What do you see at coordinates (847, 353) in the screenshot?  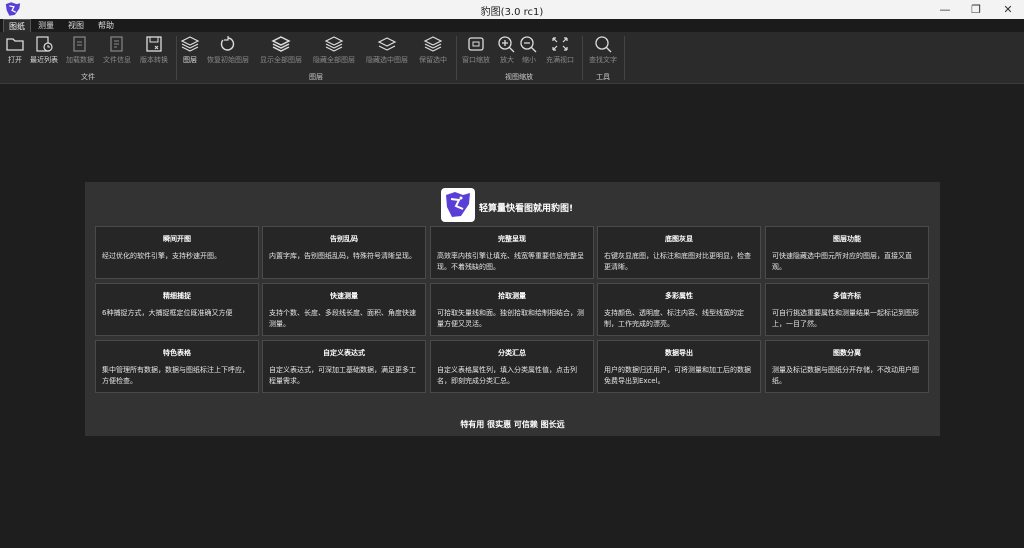 I see `feature-title: 图数分离` at bounding box center [847, 353].